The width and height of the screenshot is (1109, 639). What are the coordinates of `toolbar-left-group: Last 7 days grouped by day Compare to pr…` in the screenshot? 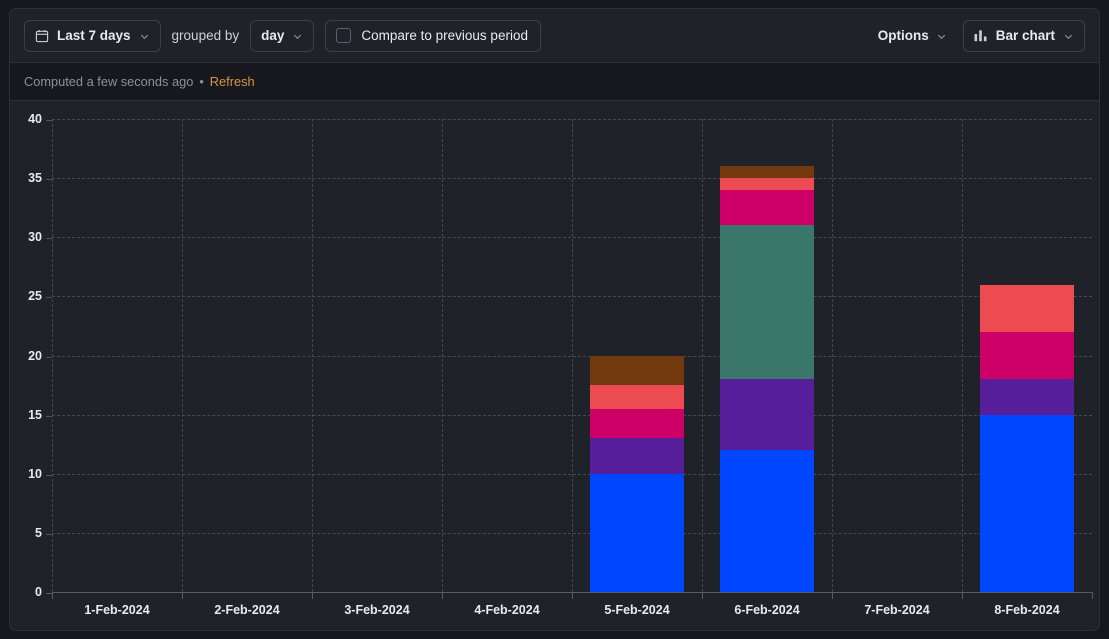 It's located at (282, 35).